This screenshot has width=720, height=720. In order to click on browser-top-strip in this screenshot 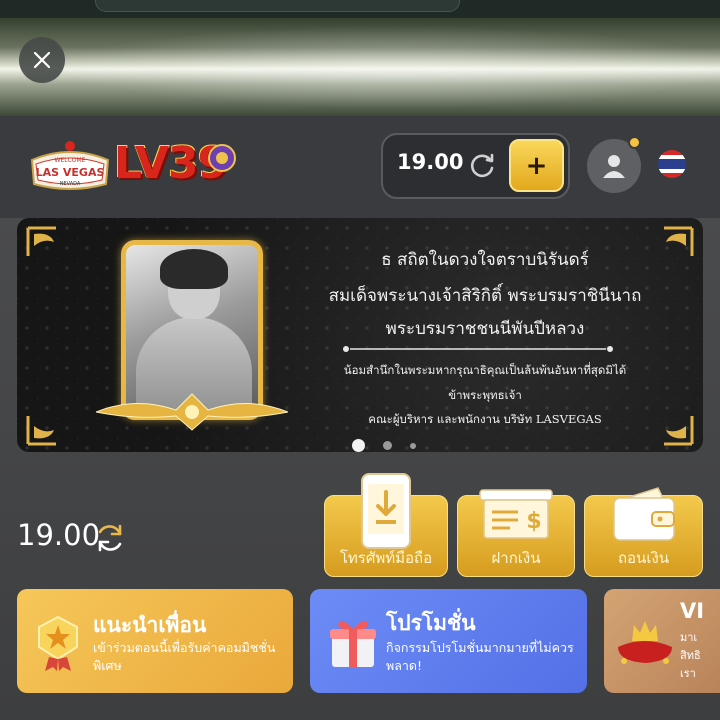, I will do `click(360, 9)`.